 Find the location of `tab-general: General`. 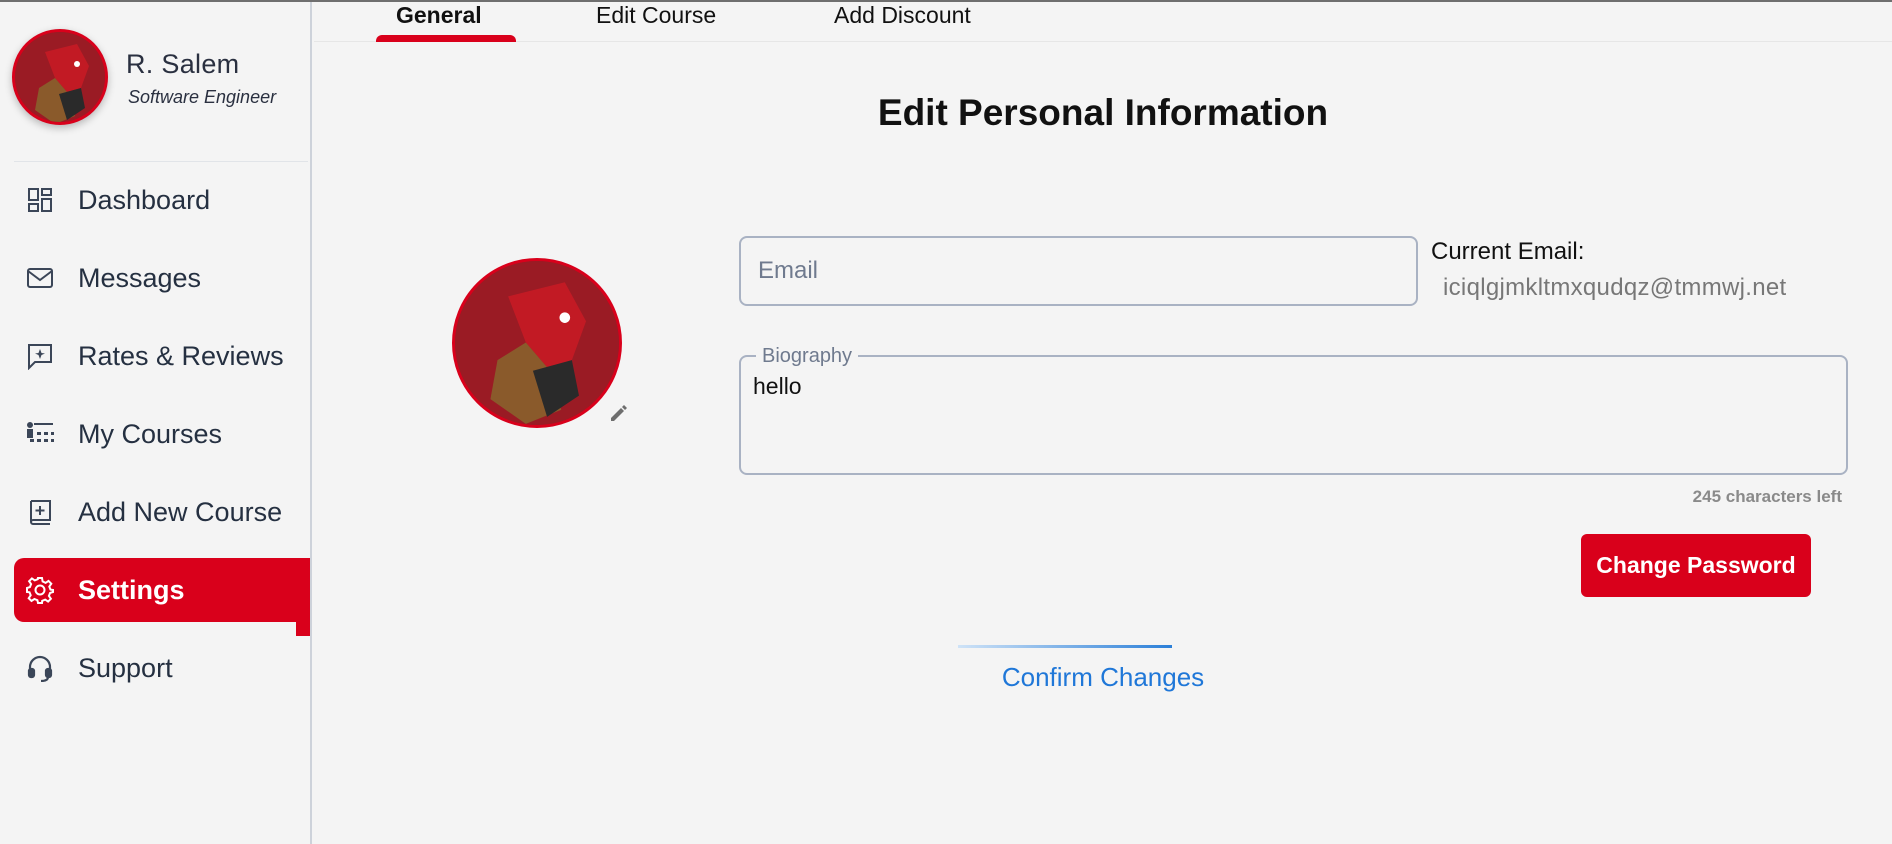

tab-general: General is located at coordinates (439, 15).